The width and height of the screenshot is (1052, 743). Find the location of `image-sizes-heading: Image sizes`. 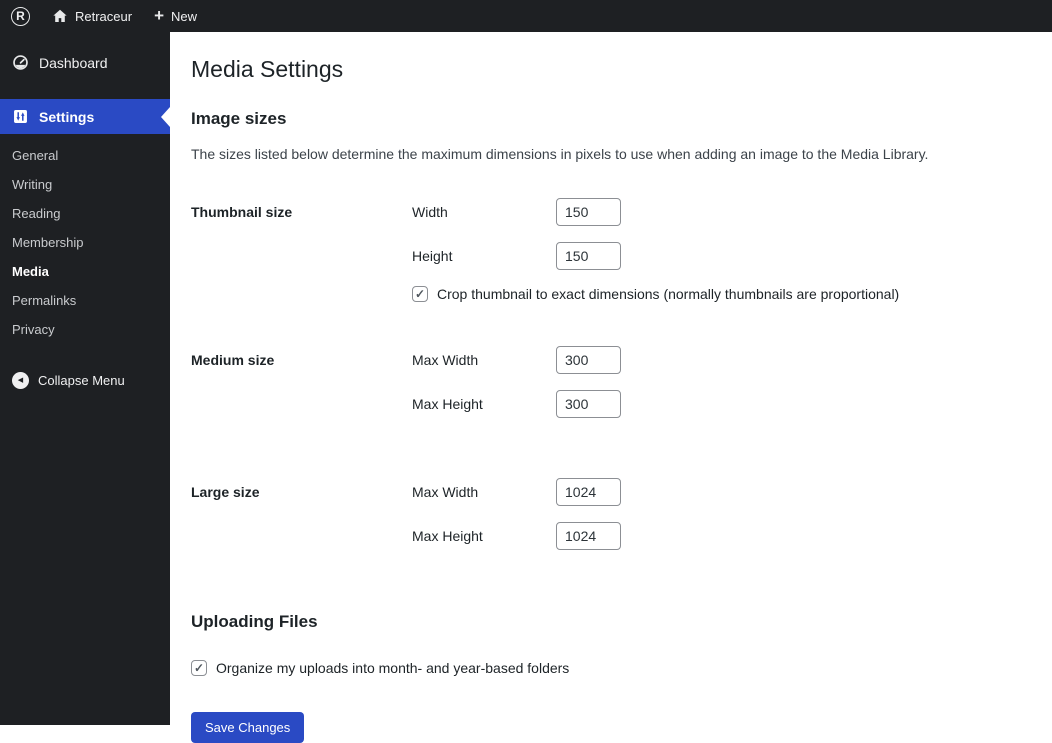

image-sizes-heading: Image sizes is located at coordinates (239, 118).